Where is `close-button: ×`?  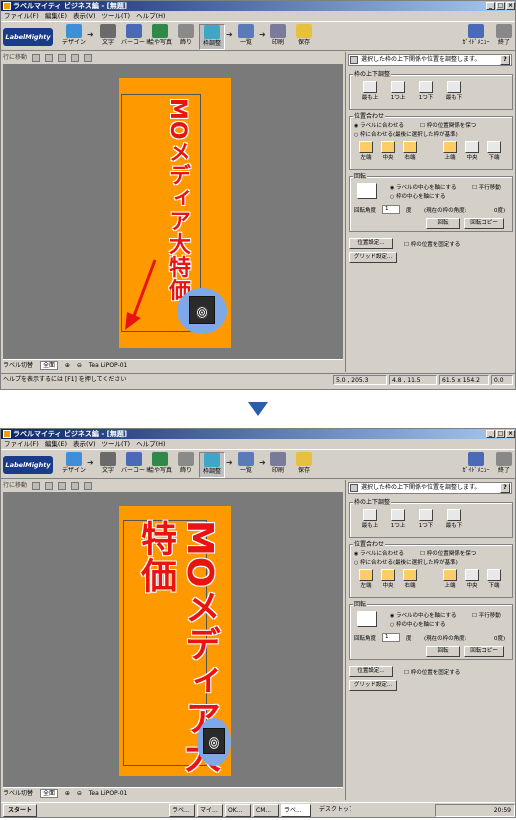 close-button: × is located at coordinates (510, 6).